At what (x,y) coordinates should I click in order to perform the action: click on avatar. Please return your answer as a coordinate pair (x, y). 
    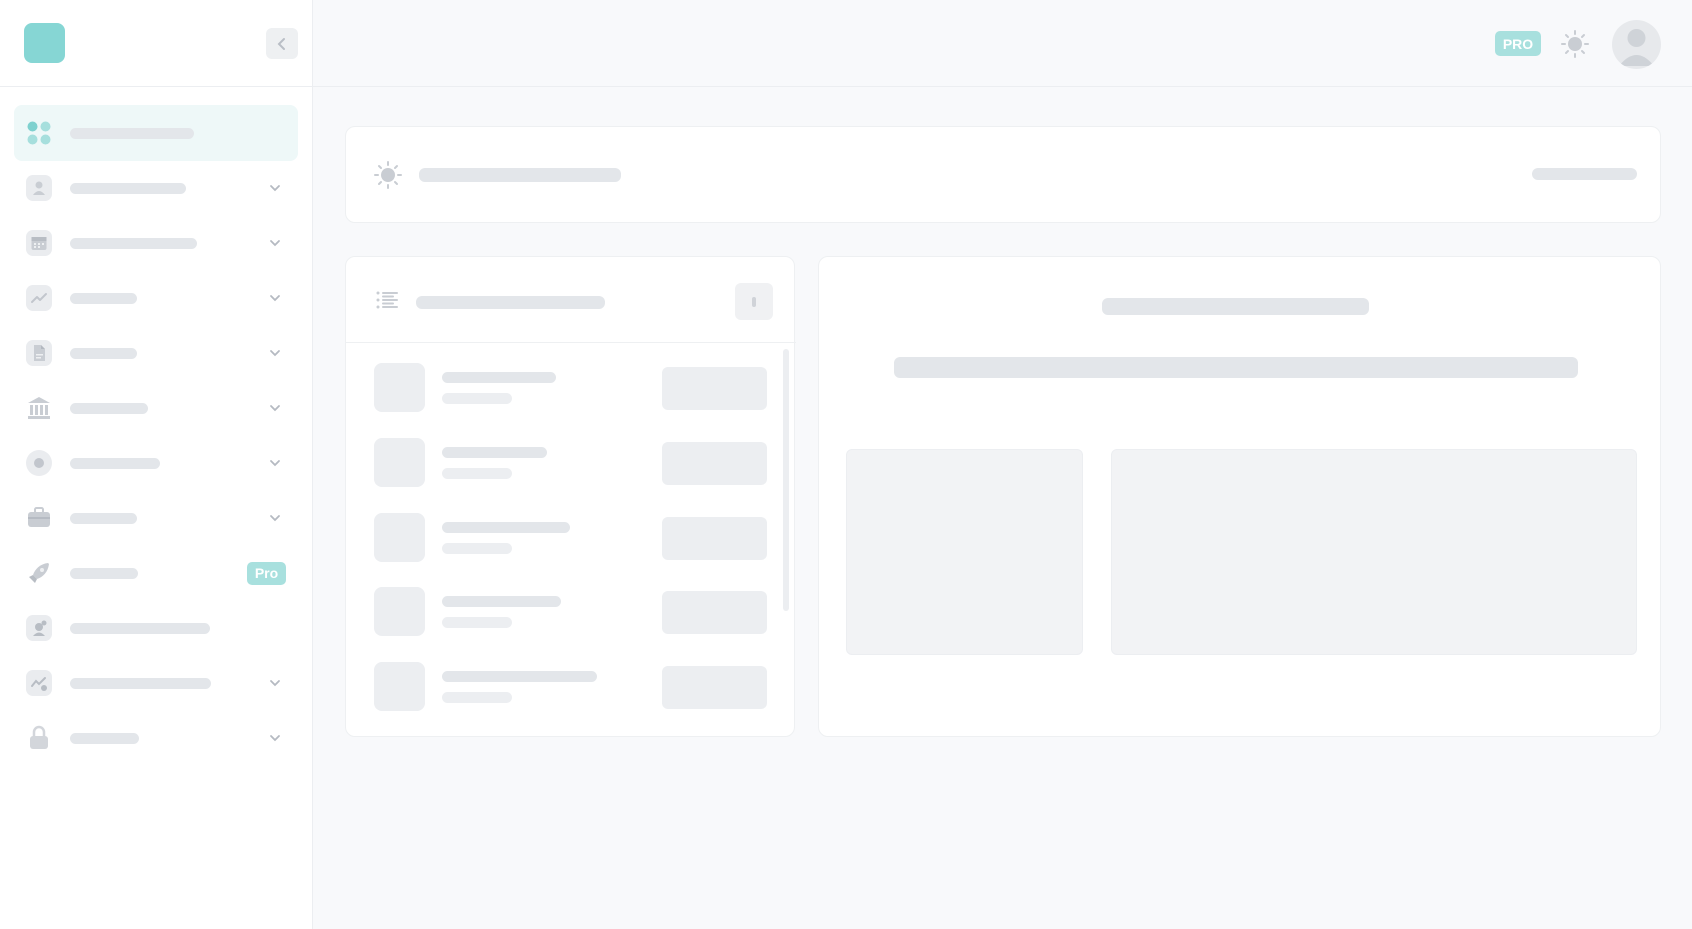
    Looking at the image, I should click on (1636, 44).